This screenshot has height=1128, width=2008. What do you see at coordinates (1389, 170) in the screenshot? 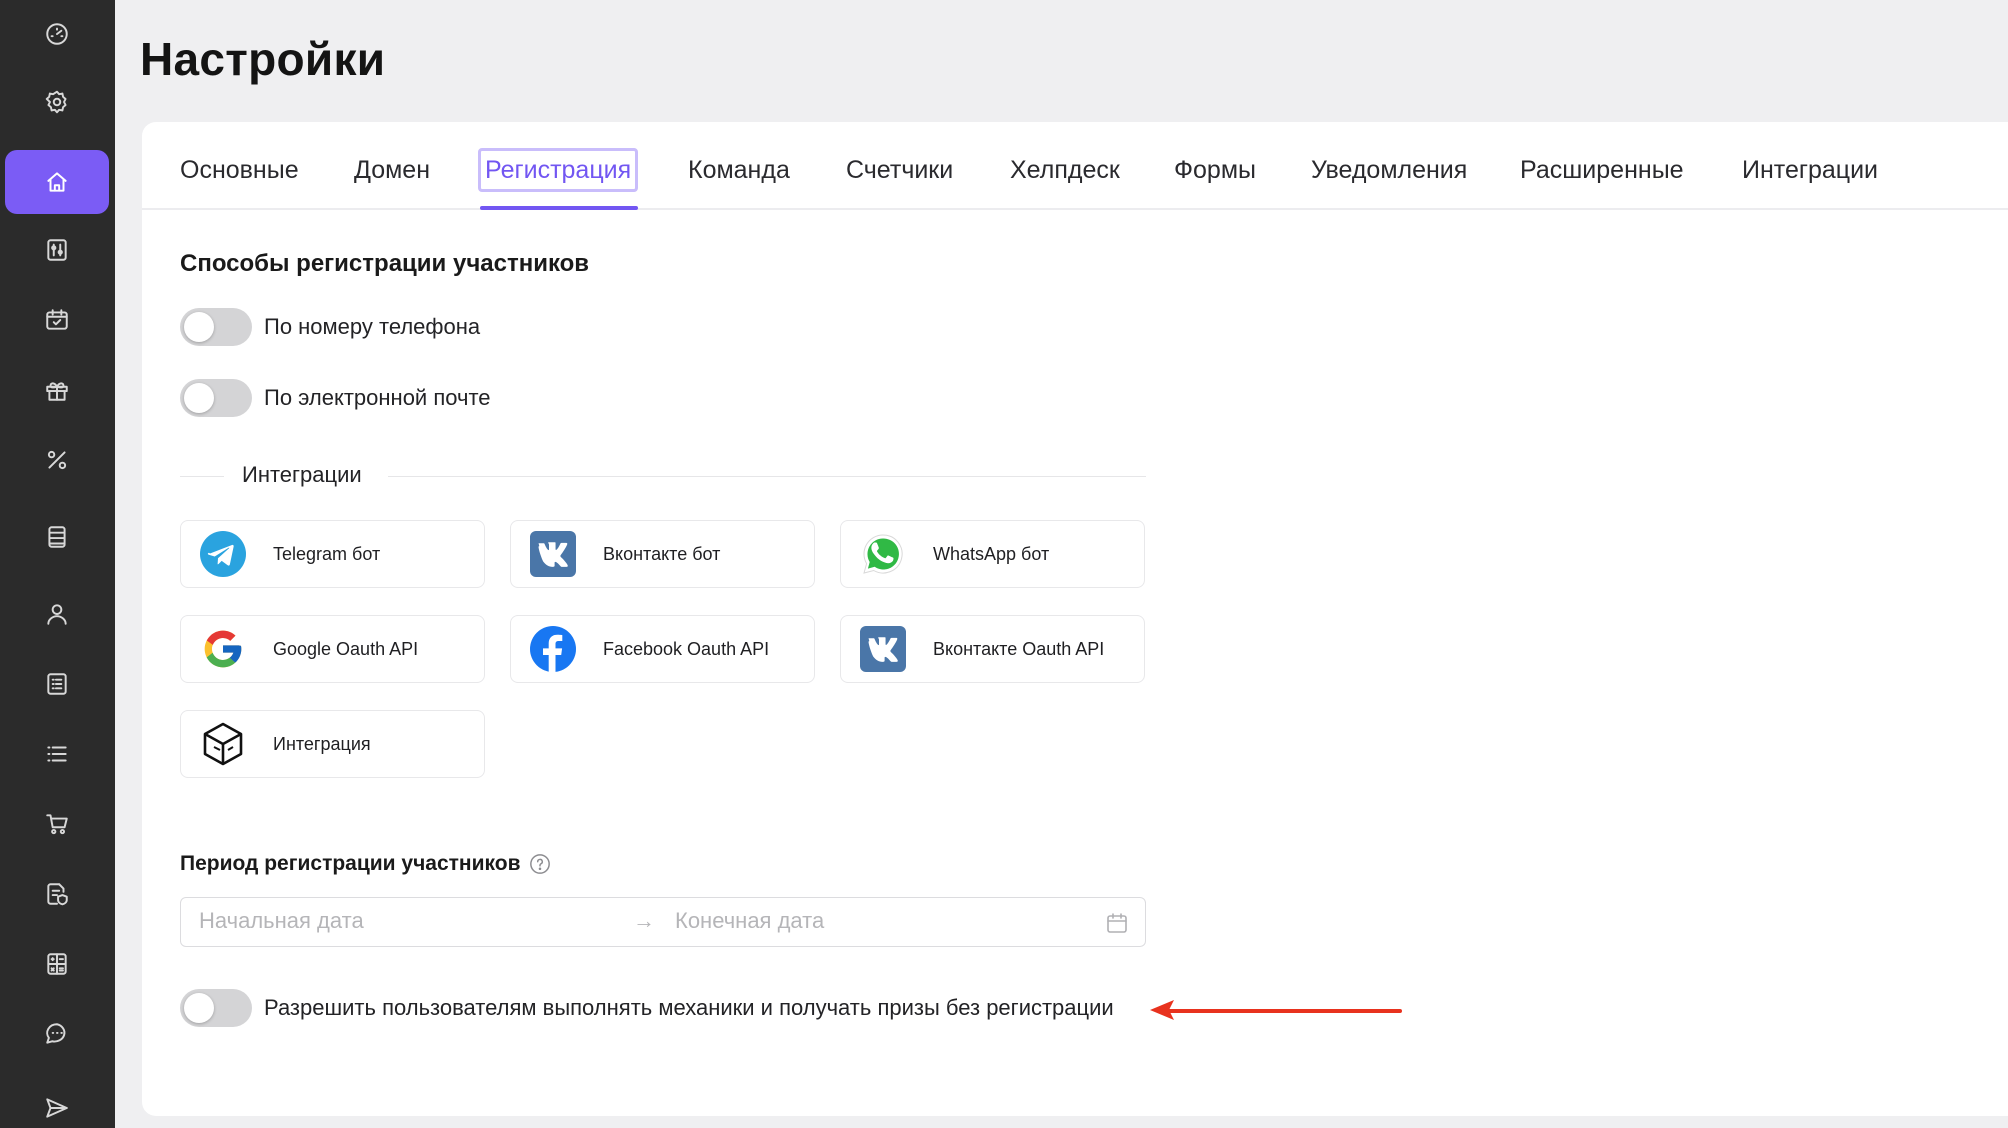
I see `tab-notifications: Уведомления` at bounding box center [1389, 170].